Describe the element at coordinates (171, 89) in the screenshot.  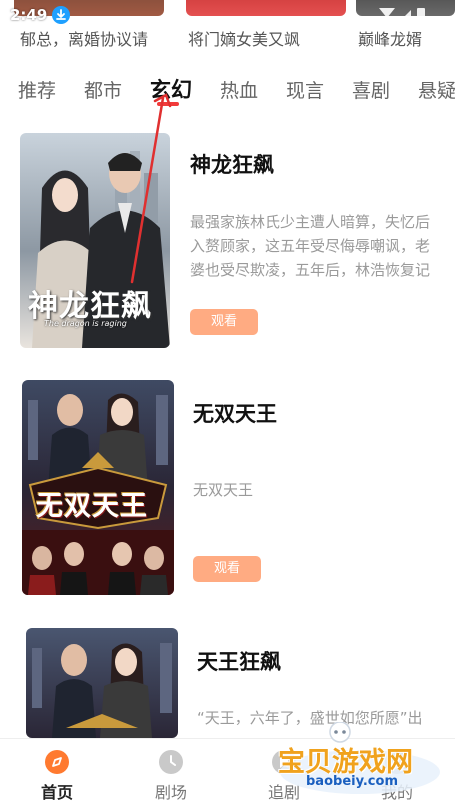
I see `tab-fantasy: 玄幻` at that location.